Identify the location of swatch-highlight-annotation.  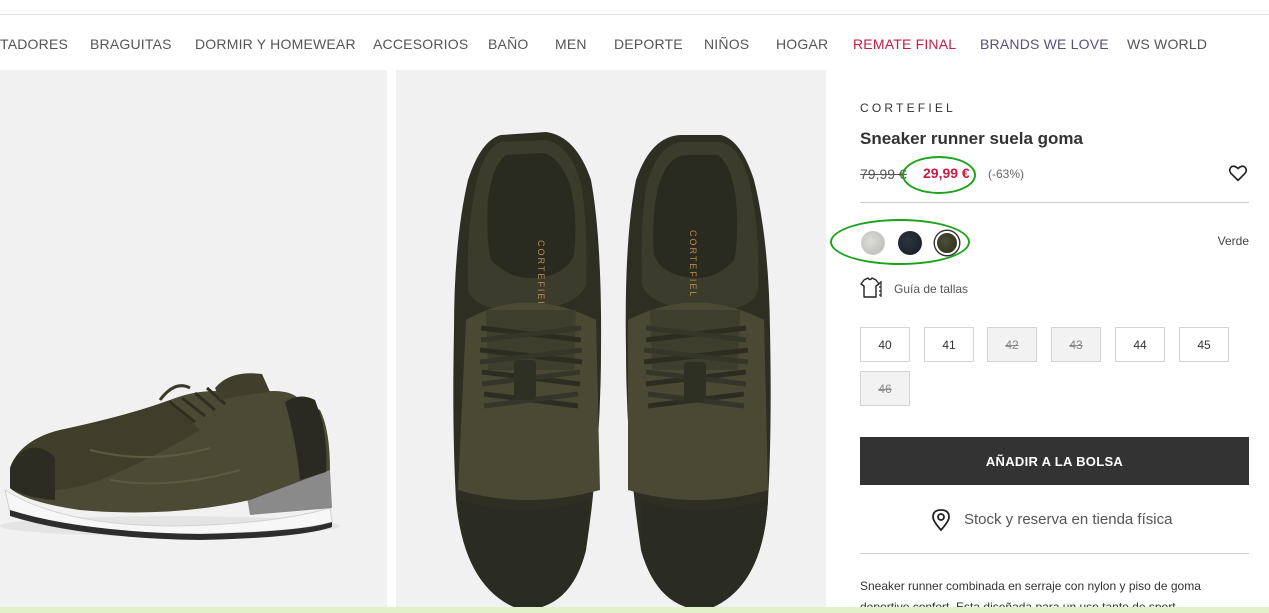
(900, 242).